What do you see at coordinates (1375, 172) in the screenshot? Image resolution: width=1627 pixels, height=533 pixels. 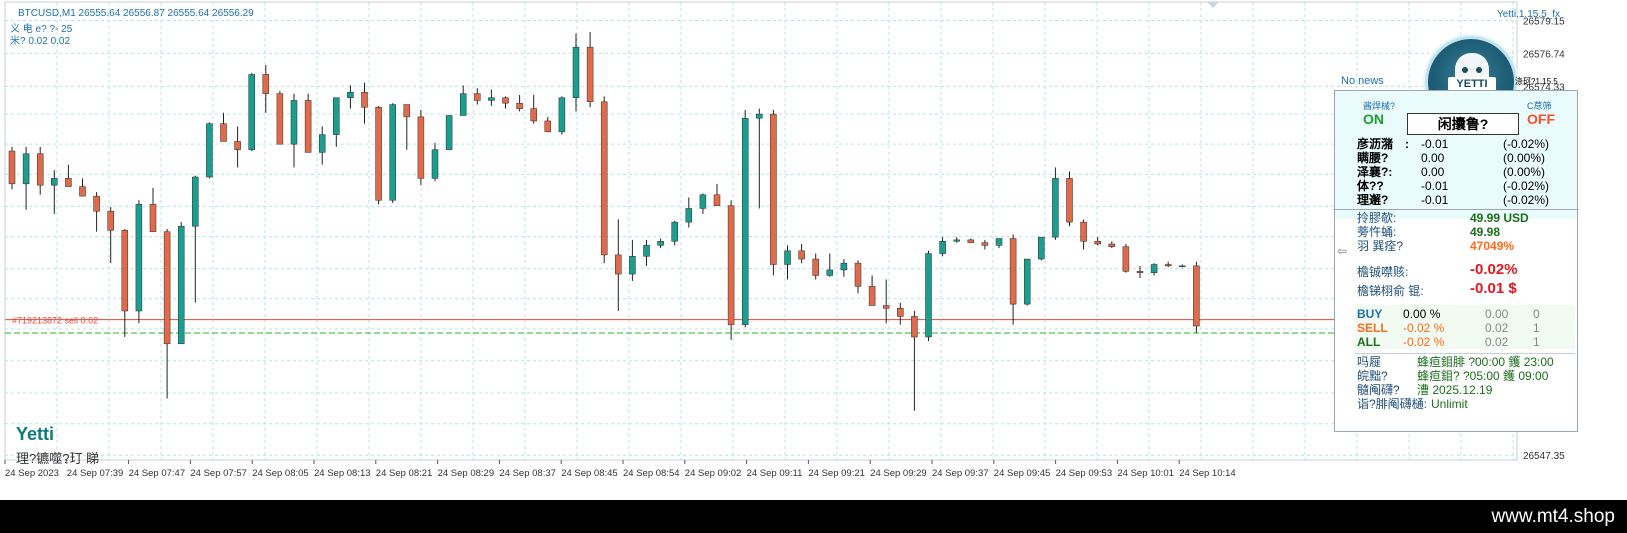 I see `stat-label: 泽襄?:` at bounding box center [1375, 172].